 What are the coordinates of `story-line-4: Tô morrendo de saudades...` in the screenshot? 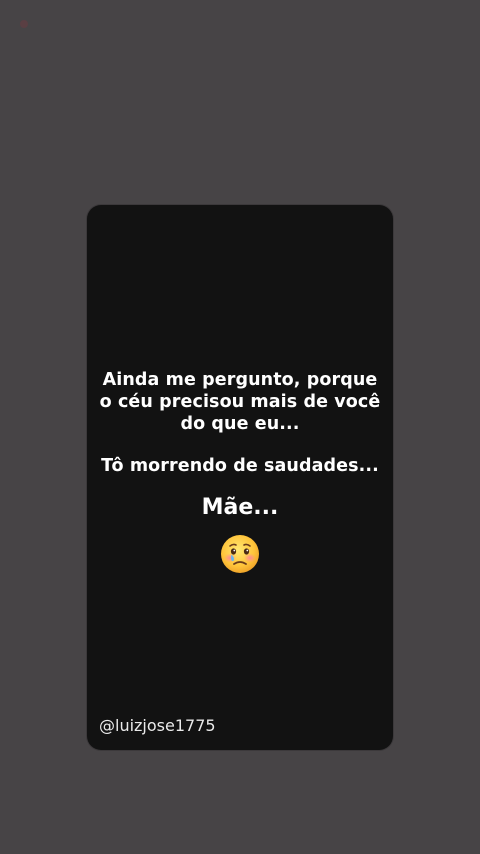 It's located at (240, 466).